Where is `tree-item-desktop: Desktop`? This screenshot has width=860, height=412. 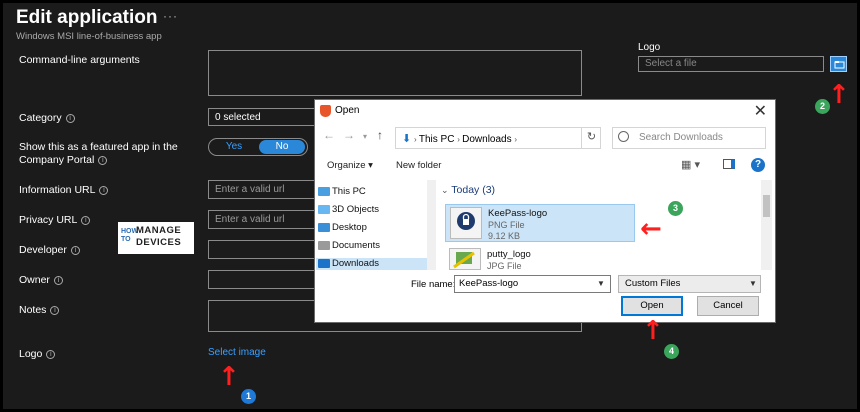
tree-item-desktop: Desktop is located at coordinates (342, 227).